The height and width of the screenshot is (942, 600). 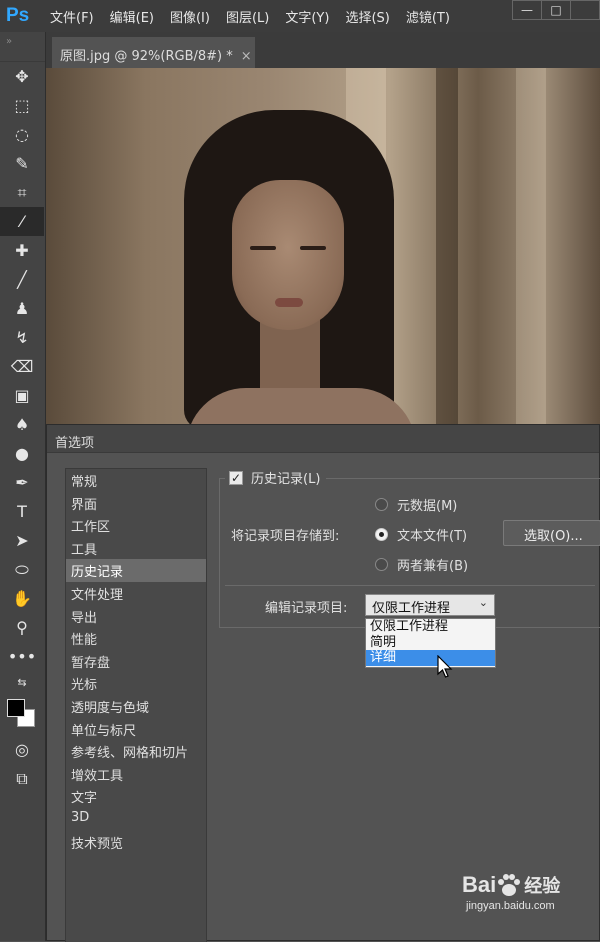 I want to click on close-tab-icon: ×, so click(x=246, y=56).